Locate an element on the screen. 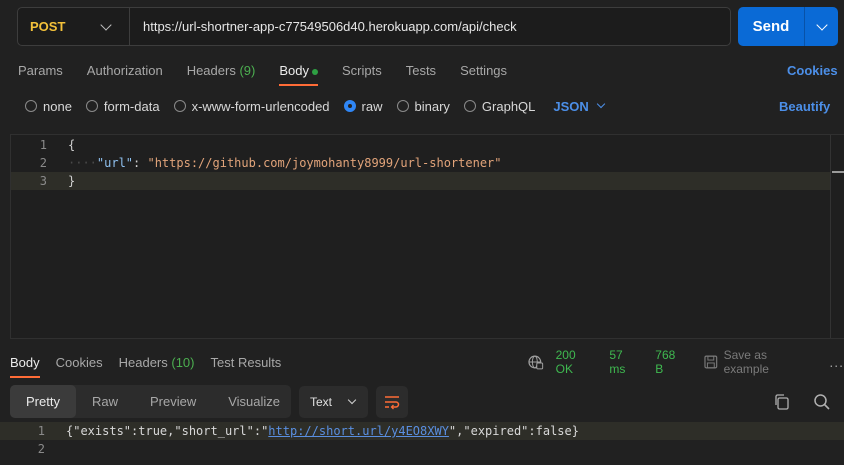  radio-label: binary is located at coordinates (432, 106).